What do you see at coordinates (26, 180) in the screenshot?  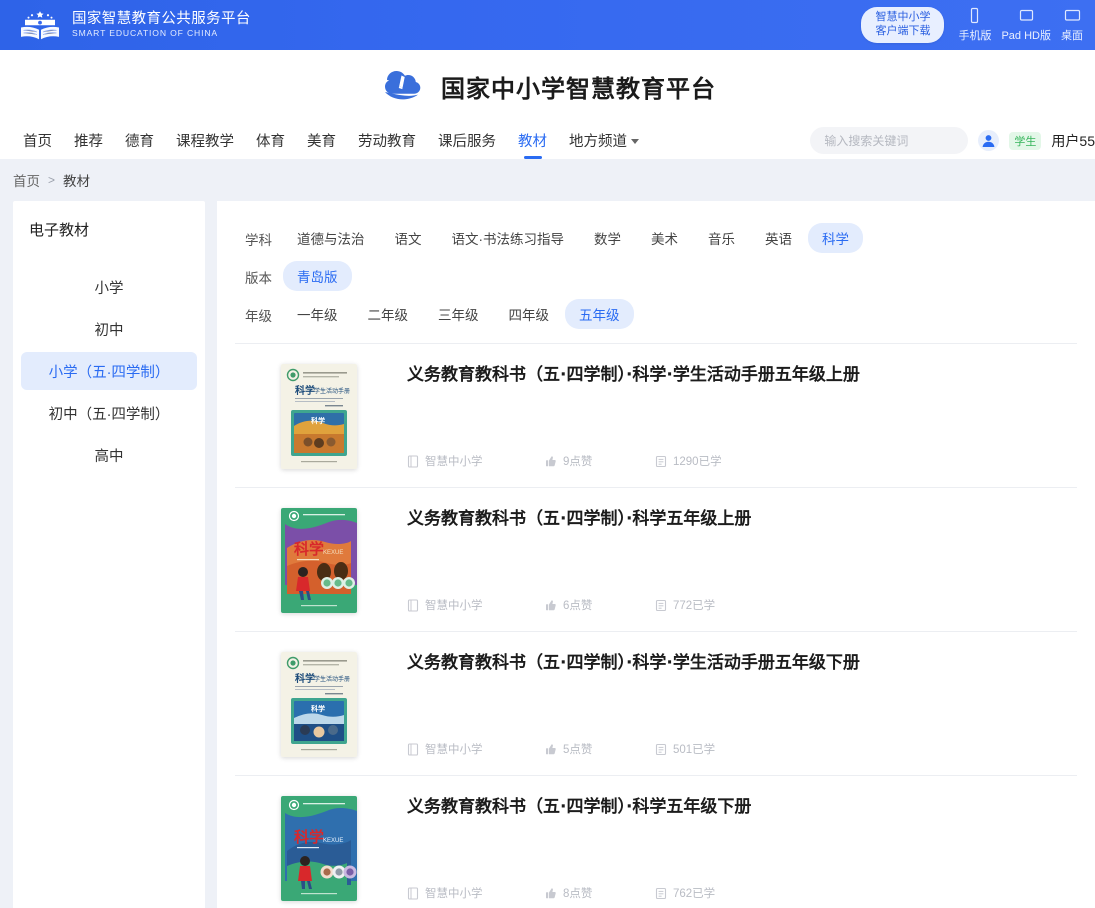 I see `breadcrumb-item-home: 首页` at bounding box center [26, 180].